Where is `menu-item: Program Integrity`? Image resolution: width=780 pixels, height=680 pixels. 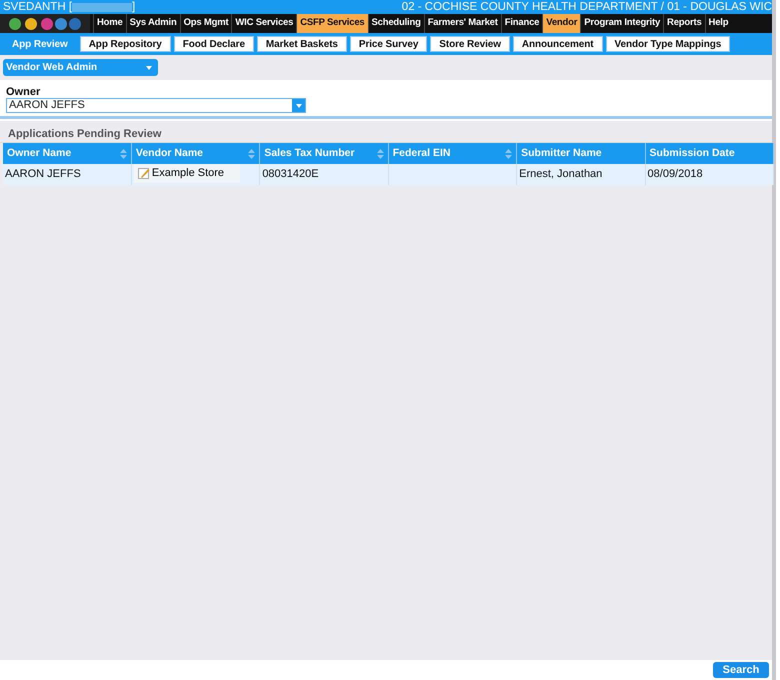 menu-item: Program Integrity is located at coordinates (622, 23).